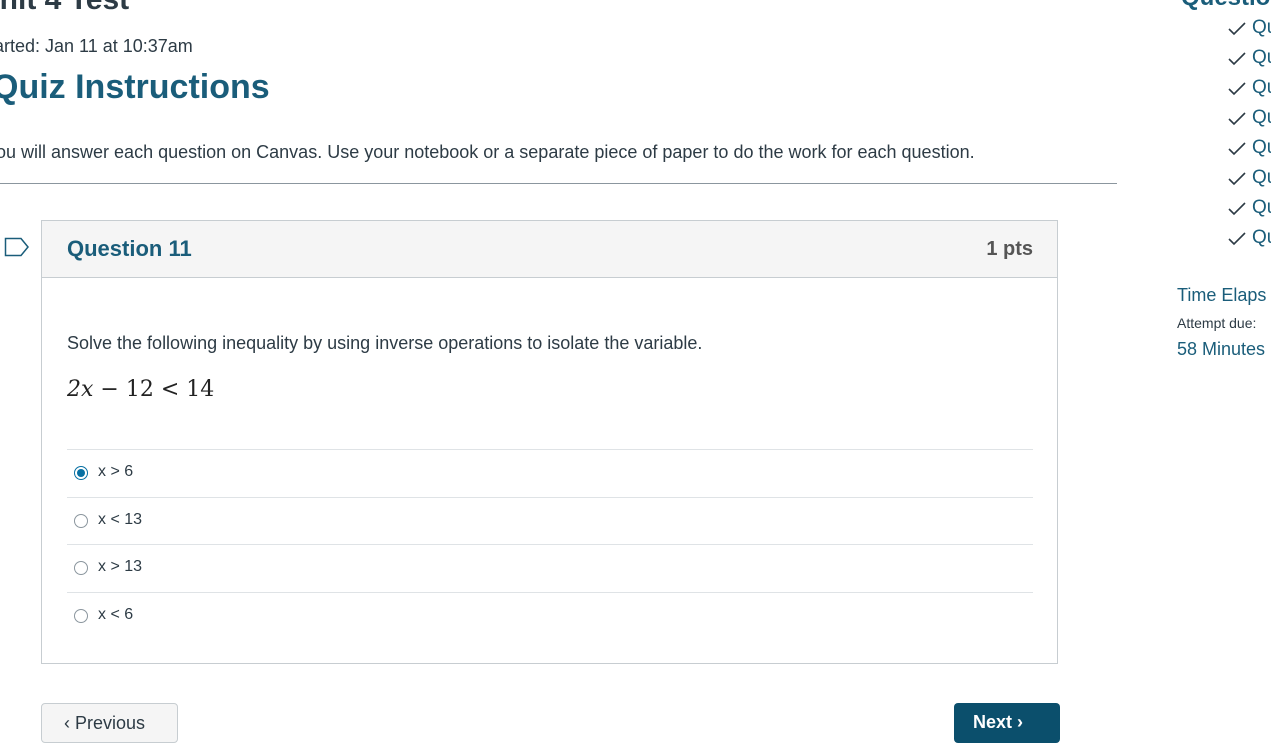  I want to click on radio-button-selected, so click(81, 473).